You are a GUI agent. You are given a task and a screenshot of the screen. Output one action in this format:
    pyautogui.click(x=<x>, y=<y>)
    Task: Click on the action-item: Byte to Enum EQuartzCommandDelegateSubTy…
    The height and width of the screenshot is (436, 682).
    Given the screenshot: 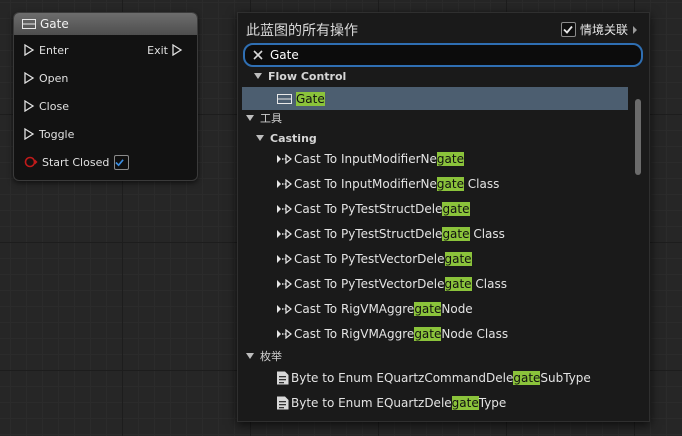 What is the action you would take?
    pyautogui.click(x=435, y=377)
    